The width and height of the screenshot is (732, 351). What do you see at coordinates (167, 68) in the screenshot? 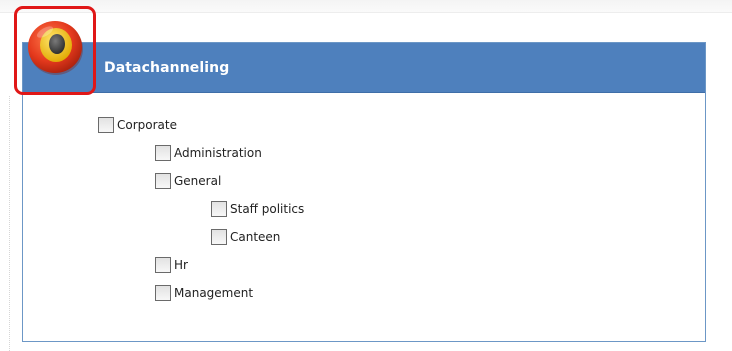
I see `panel-title: Datachanneling` at bounding box center [167, 68].